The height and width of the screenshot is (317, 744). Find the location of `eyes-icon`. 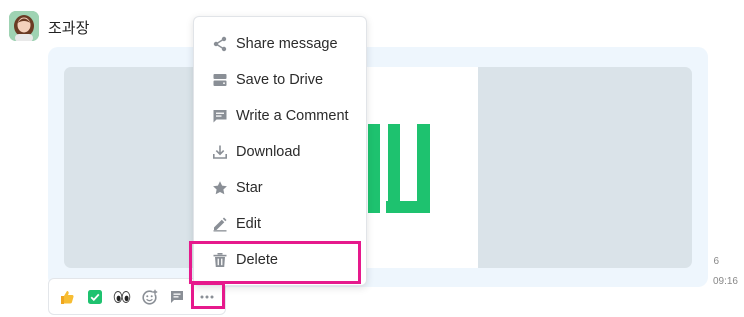

eyes-icon is located at coordinates (122, 297).